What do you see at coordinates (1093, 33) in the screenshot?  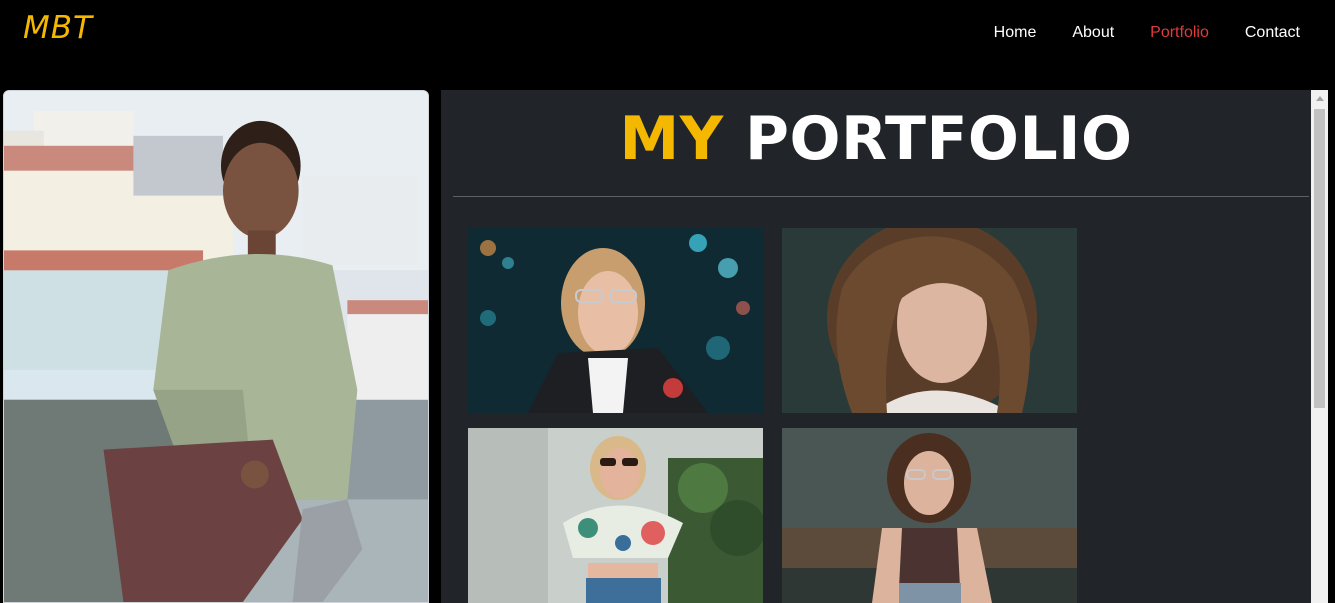 I see `nav-link-about: About` at bounding box center [1093, 33].